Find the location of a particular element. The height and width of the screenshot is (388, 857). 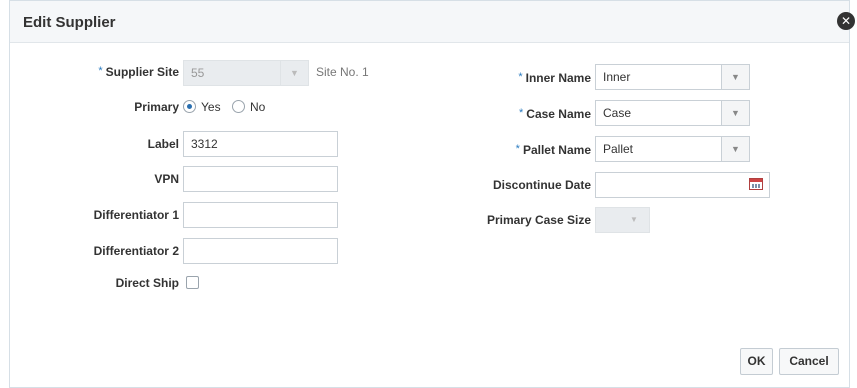

vpn-label: VPN is located at coordinates (166, 179).